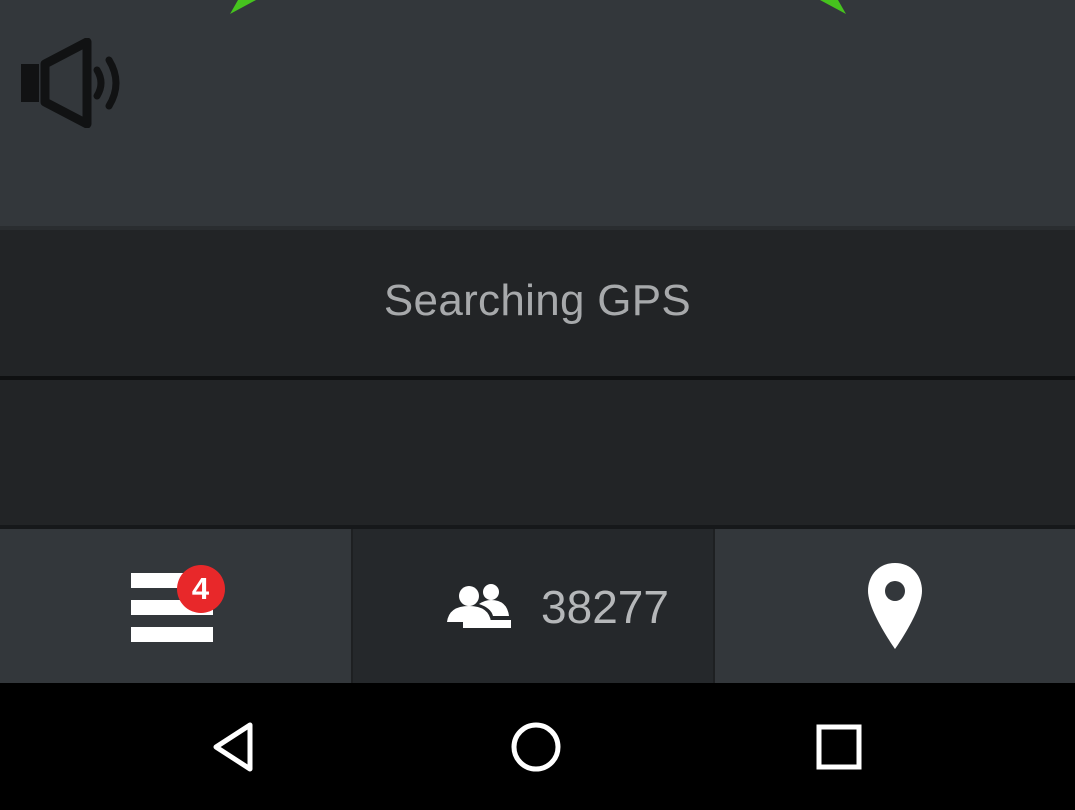  I want to click on home-button, so click(536, 746).